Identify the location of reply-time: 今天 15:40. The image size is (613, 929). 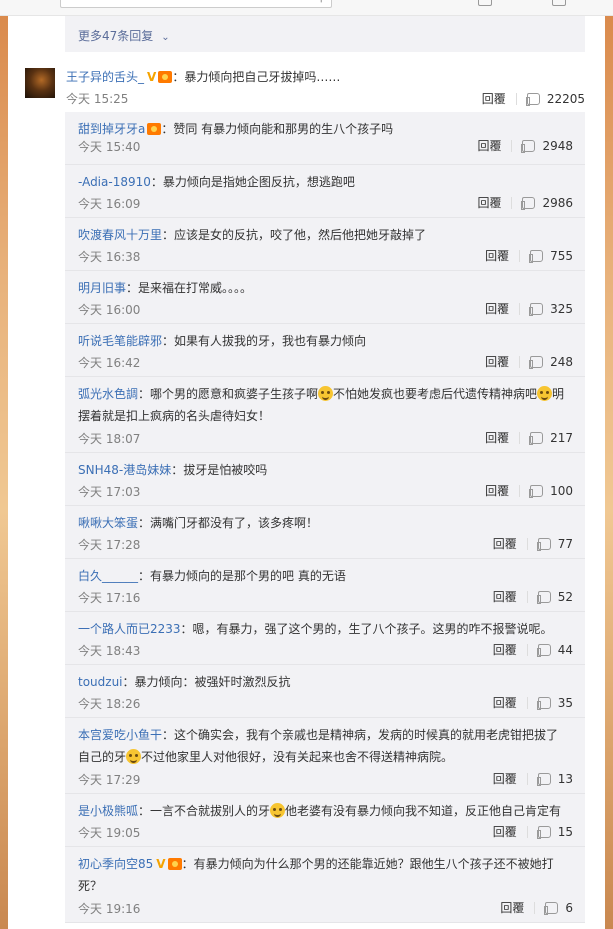
(109, 147).